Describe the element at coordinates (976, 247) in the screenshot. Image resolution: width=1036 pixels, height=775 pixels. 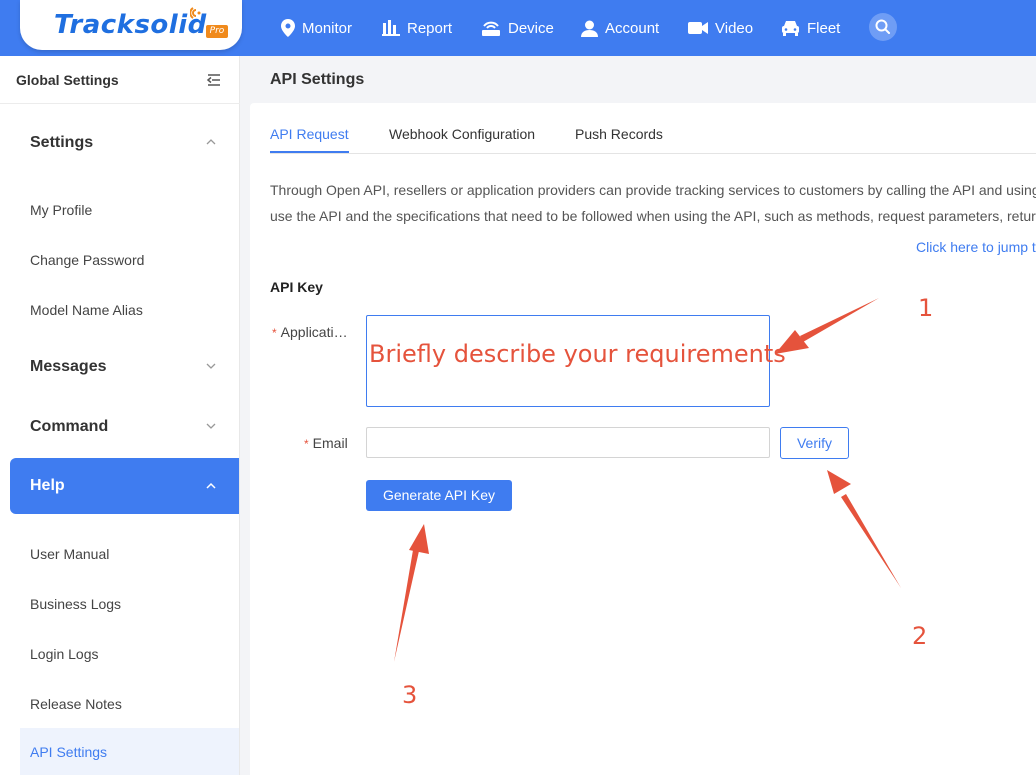
I see `documentation-link: Click here to jump t` at that location.